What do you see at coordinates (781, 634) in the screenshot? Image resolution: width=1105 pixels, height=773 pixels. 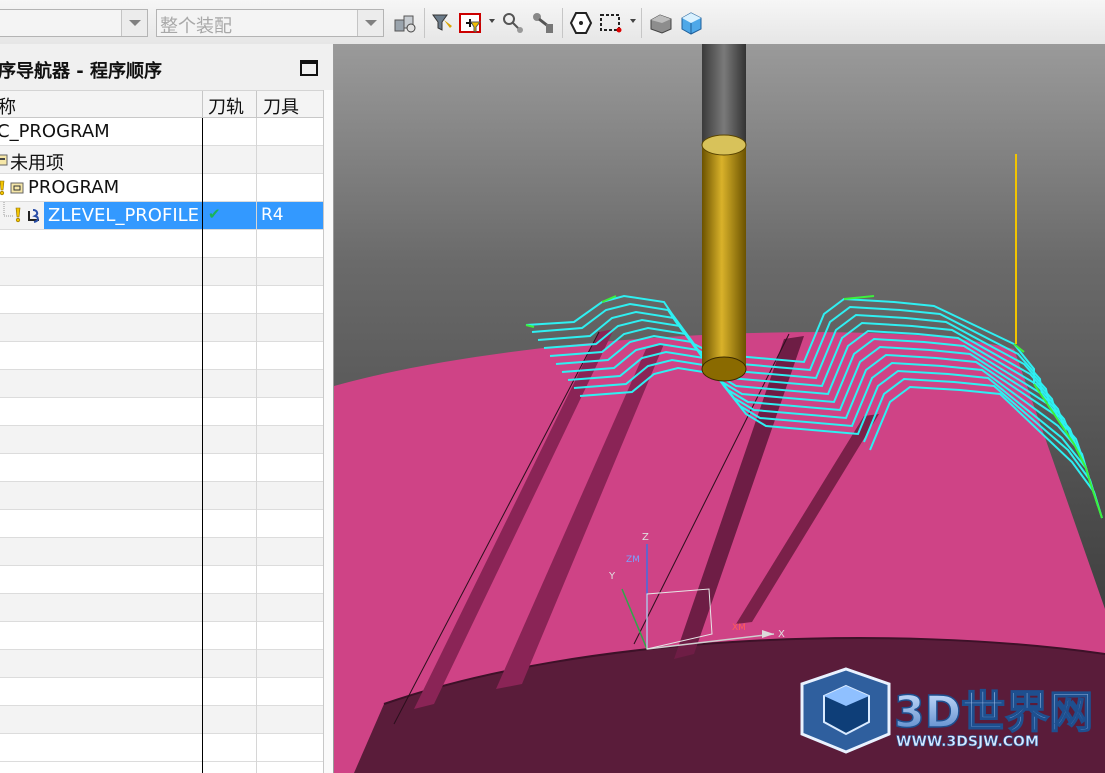 I see `x-axis-label: X` at bounding box center [781, 634].